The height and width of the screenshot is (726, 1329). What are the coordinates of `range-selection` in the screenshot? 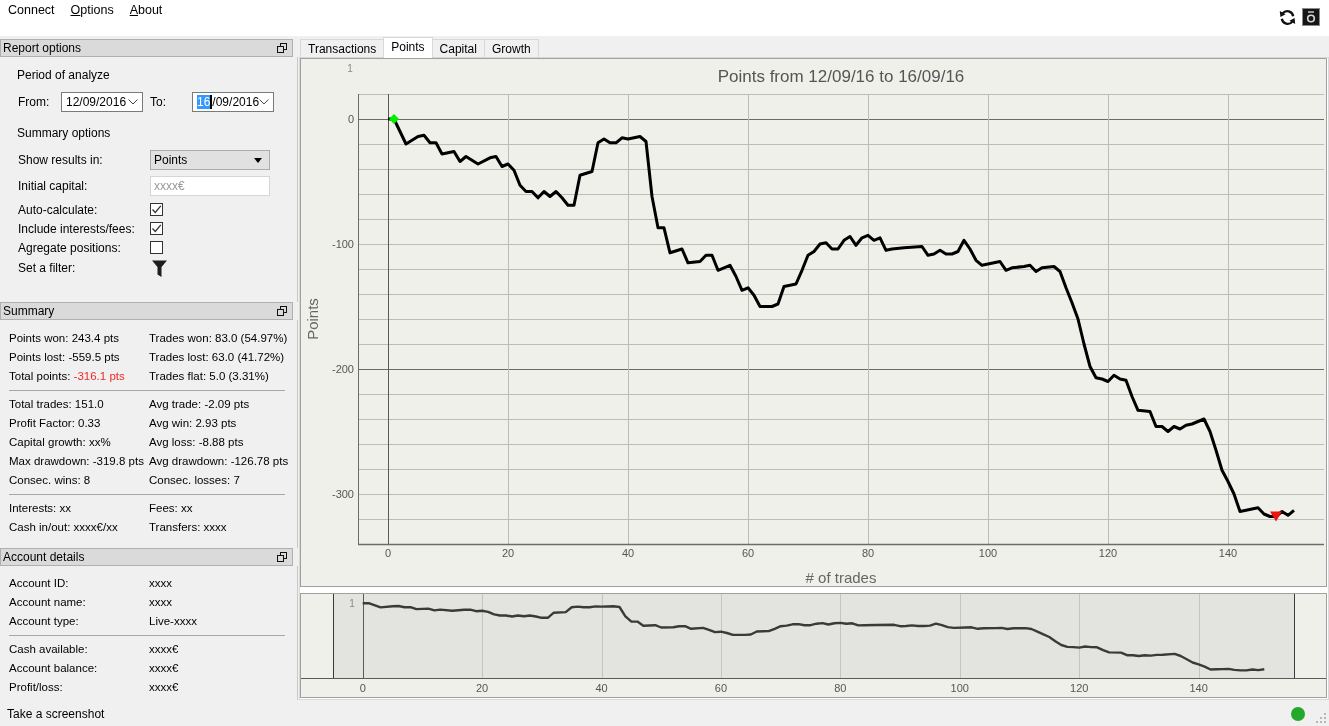 It's located at (813, 636).